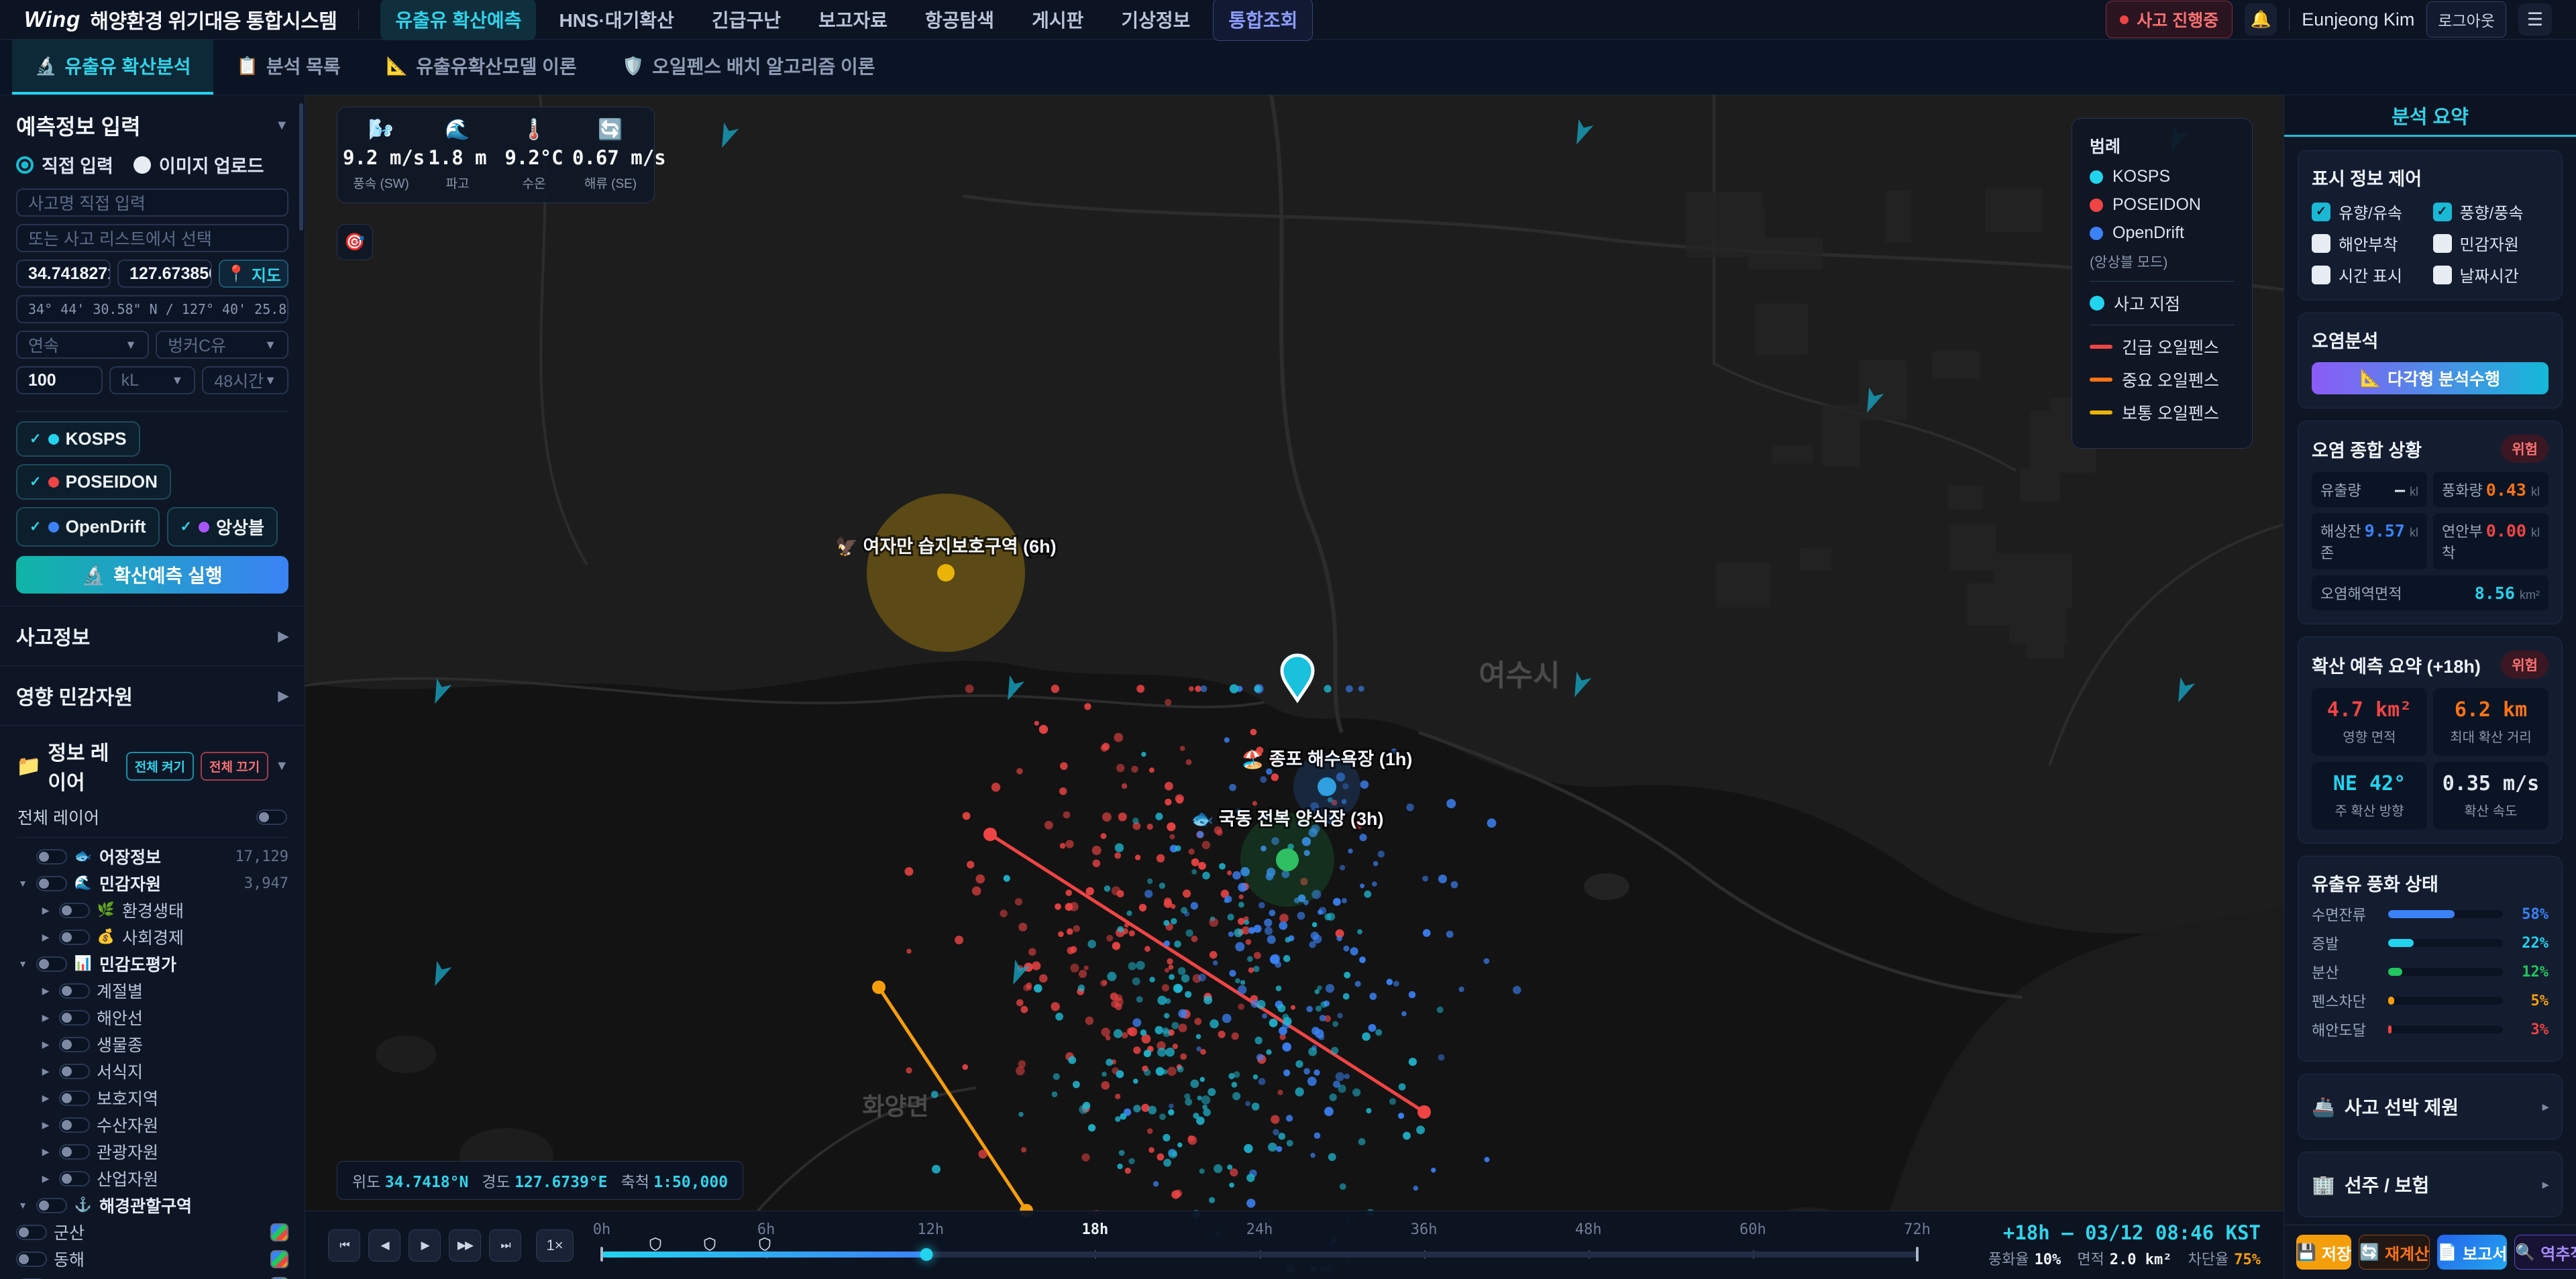 This screenshot has width=2576, height=1279. Describe the element at coordinates (271, 817) in the screenshot. I see `master-layer-toggle` at that location.